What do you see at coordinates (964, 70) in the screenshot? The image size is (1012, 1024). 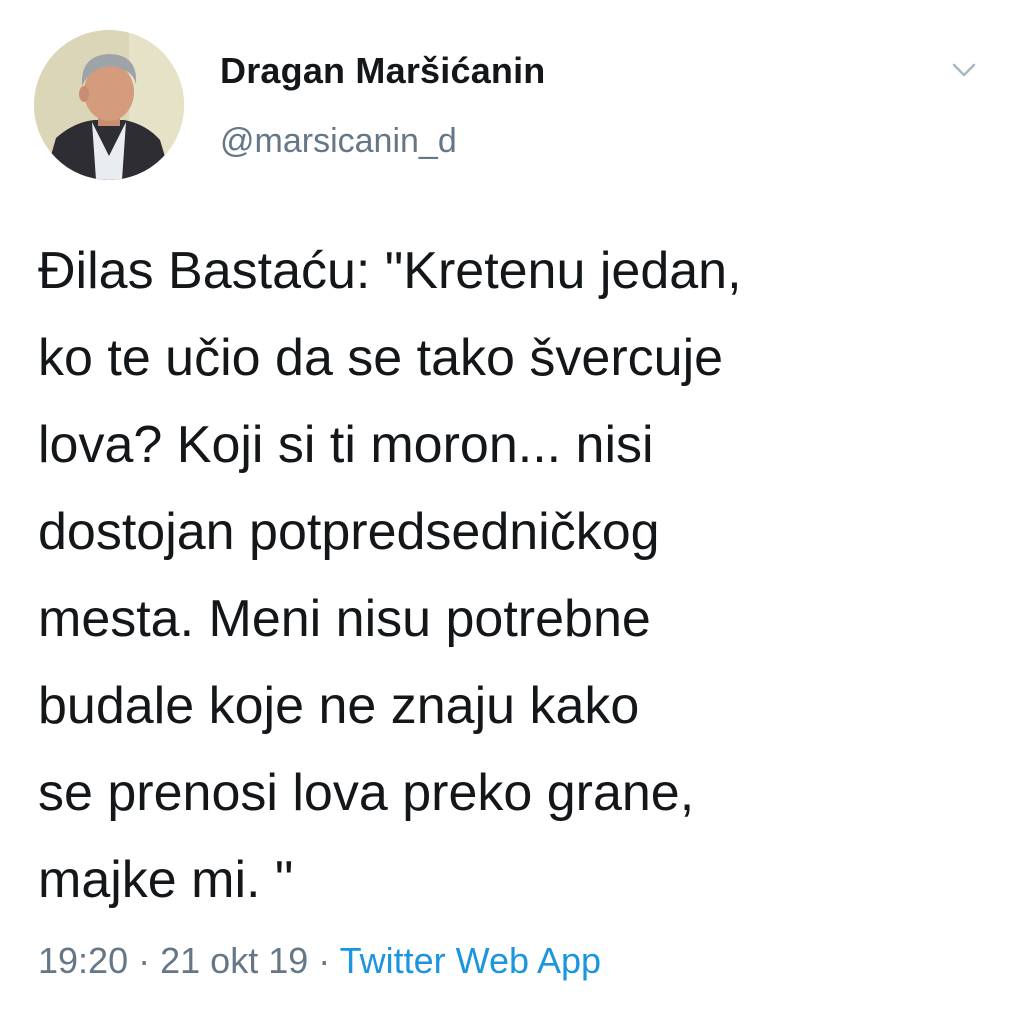 I see `chevron-down-icon` at bounding box center [964, 70].